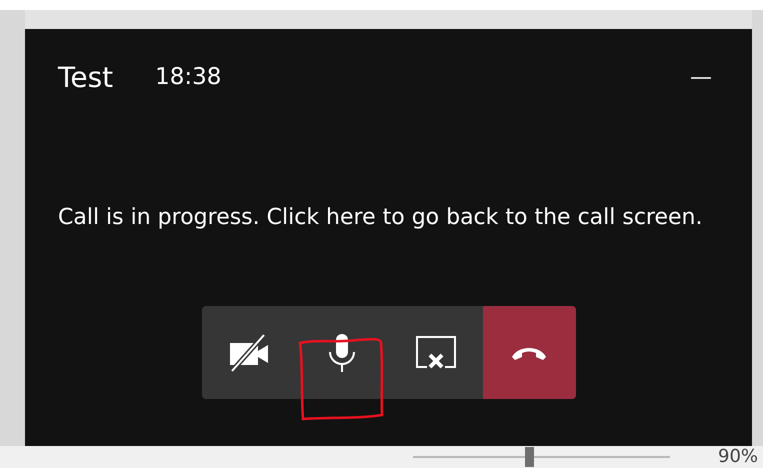 The height and width of the screenshot is (468, 763). Describe the element at coordinates (529, 457) in the screenshot. I see `zoom-thumb` at that location.